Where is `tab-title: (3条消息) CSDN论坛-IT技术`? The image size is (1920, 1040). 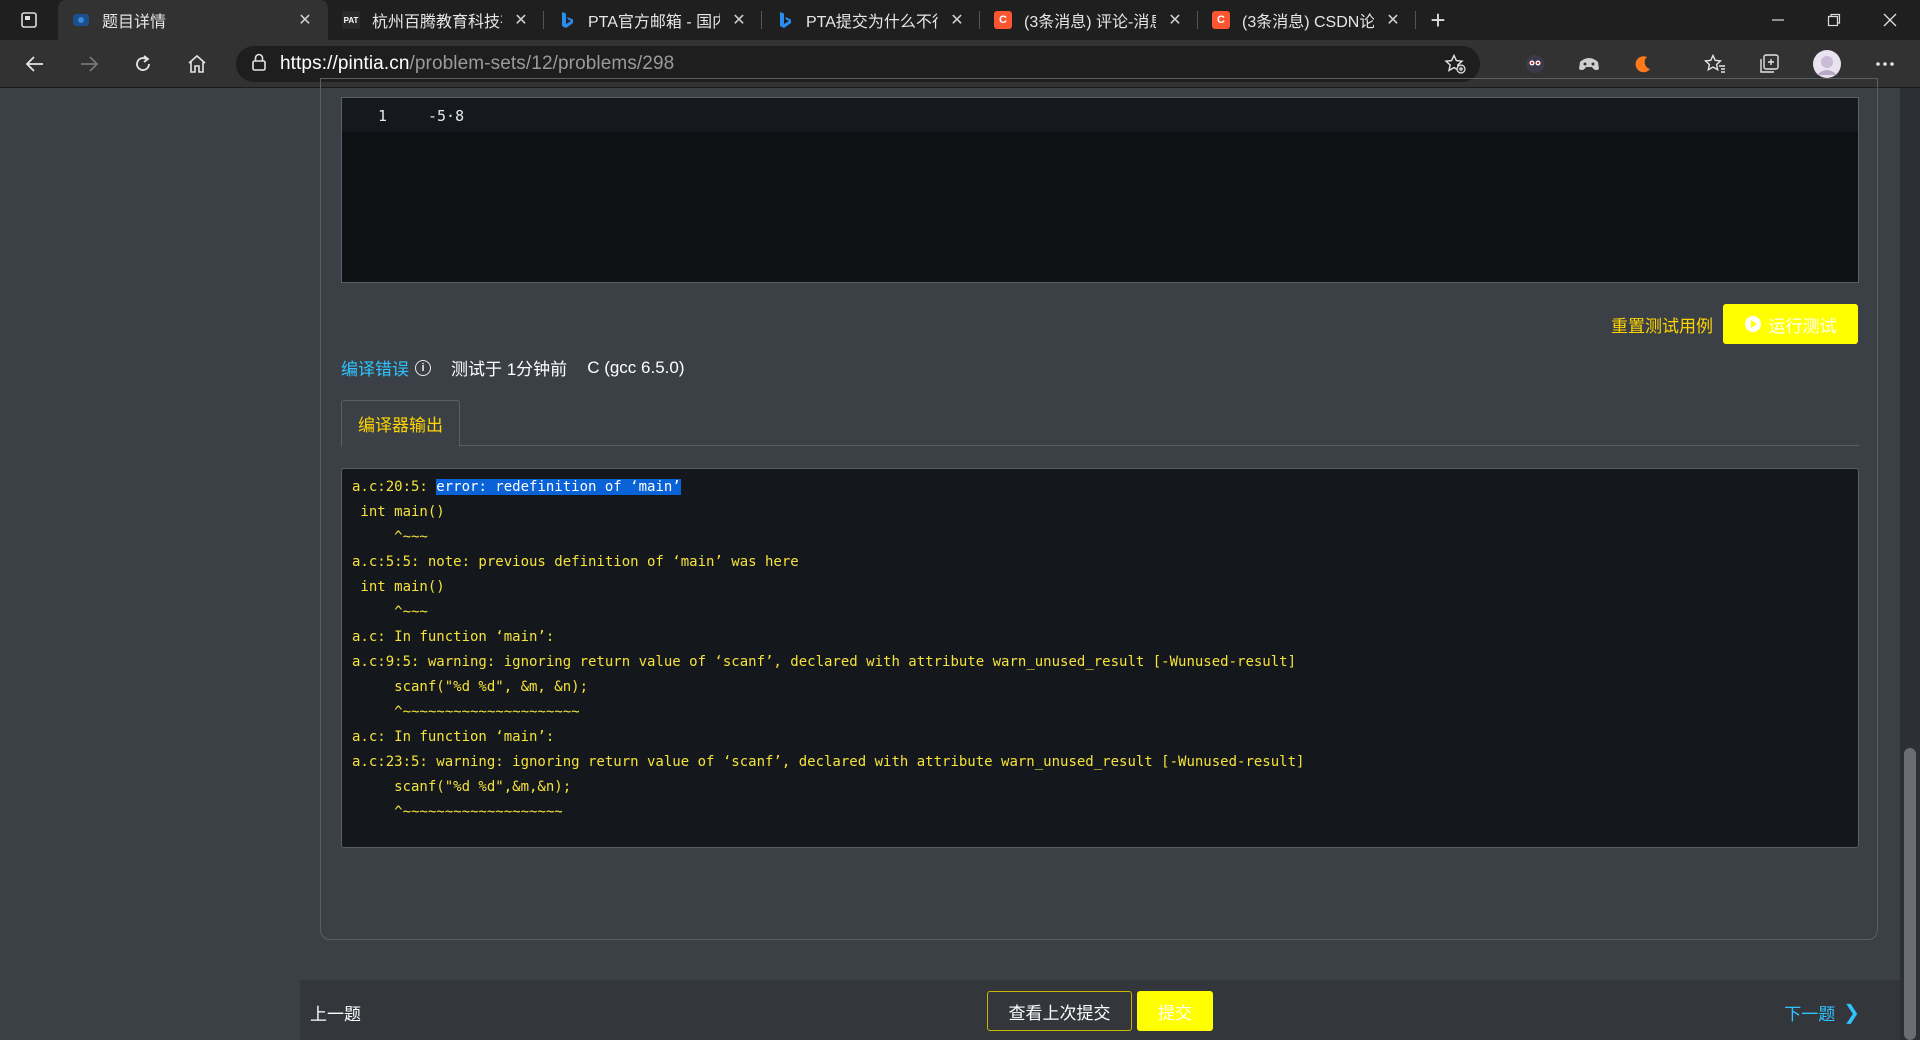
tab-title: (3条消息) CSDN论坛-IT技术 is located at coordinates (1308, 22).